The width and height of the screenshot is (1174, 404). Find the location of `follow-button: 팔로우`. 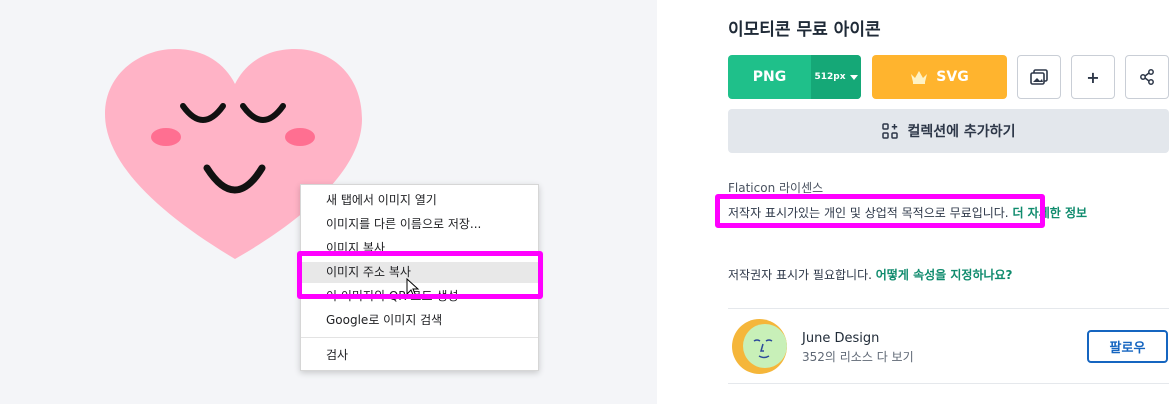

follow-button: 팔로우 is located at coordinates (1127, 346).